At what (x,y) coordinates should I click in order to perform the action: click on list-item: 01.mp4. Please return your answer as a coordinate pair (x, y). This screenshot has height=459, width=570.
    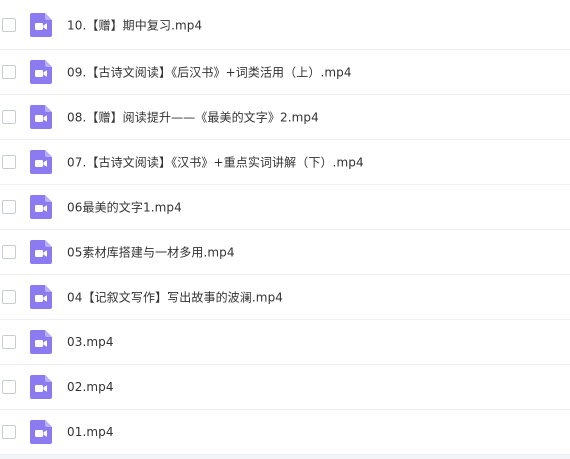
    Looking at the image, I should click on (285, 432).